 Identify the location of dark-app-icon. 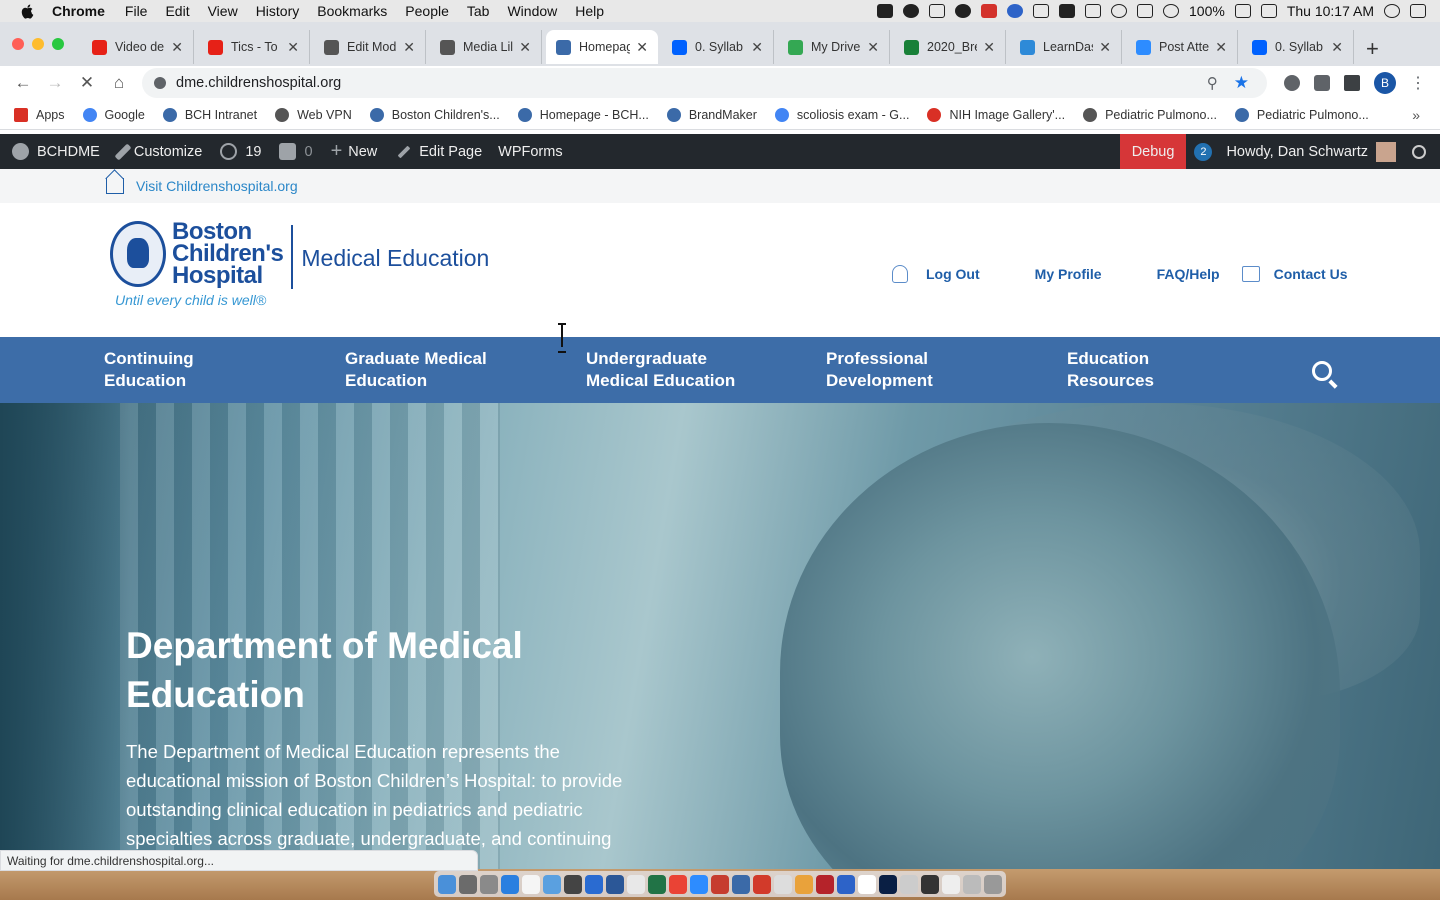
(963, 11).